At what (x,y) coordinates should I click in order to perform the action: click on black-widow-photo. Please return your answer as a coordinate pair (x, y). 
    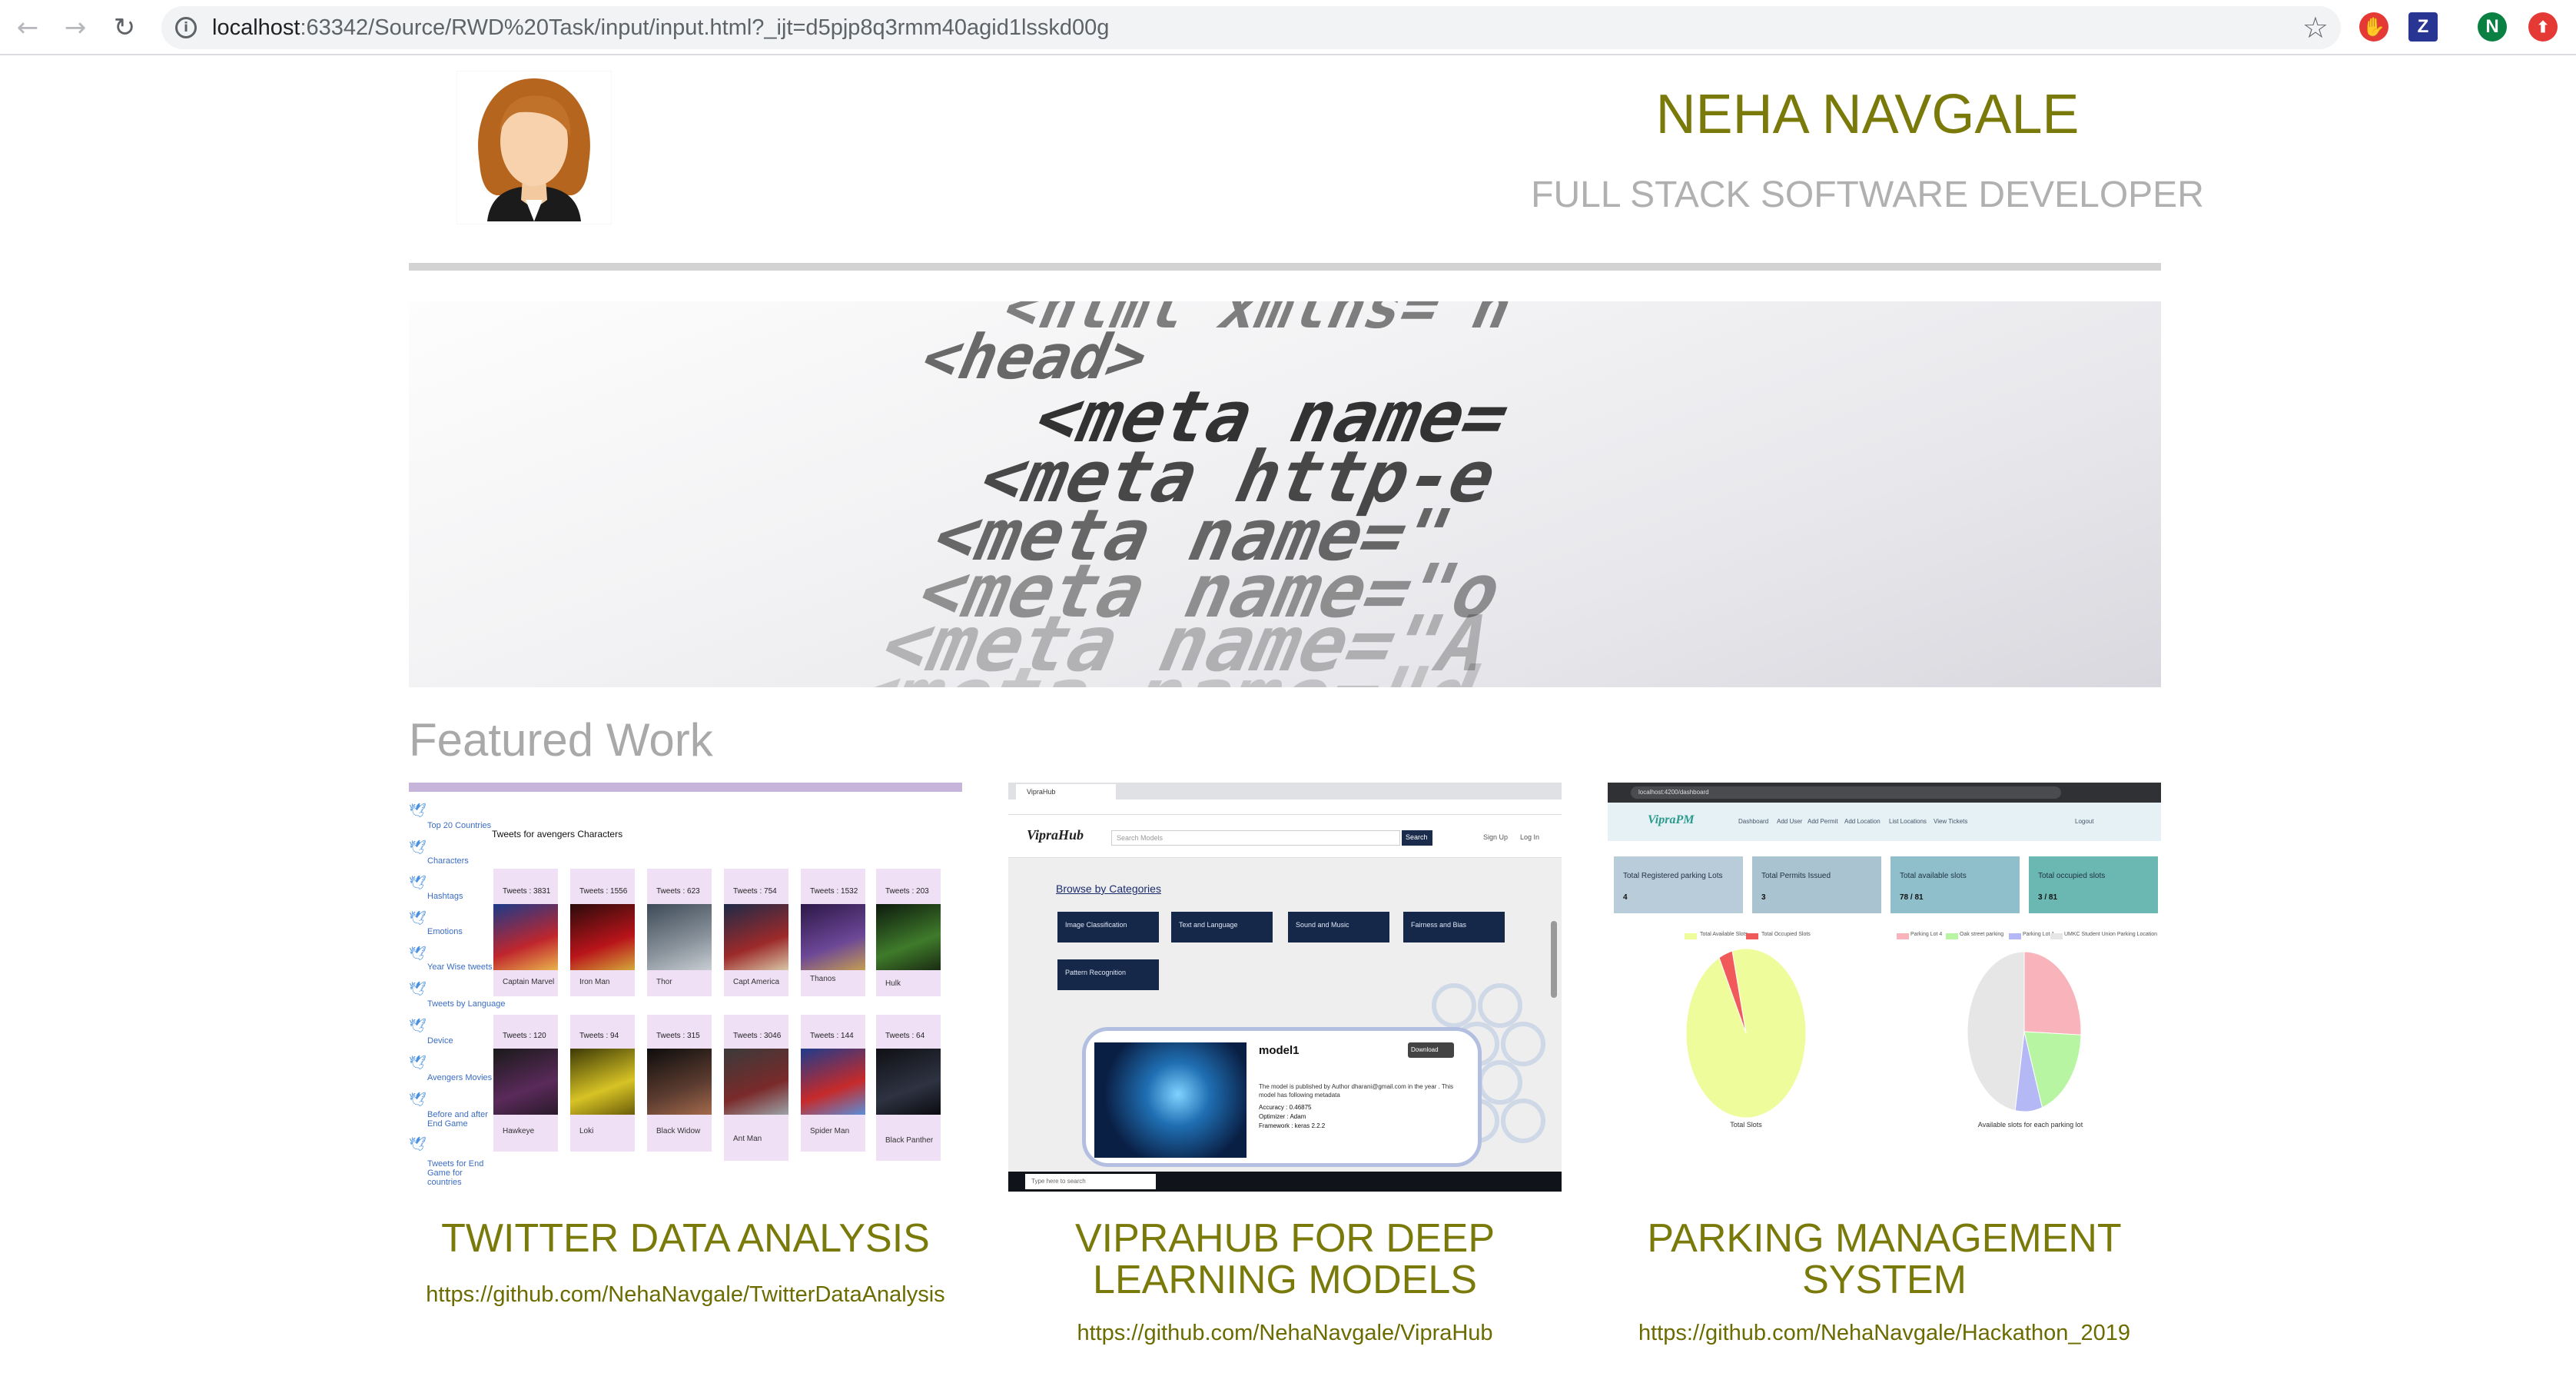
    Looking at the image, I should click on (679, 1082).